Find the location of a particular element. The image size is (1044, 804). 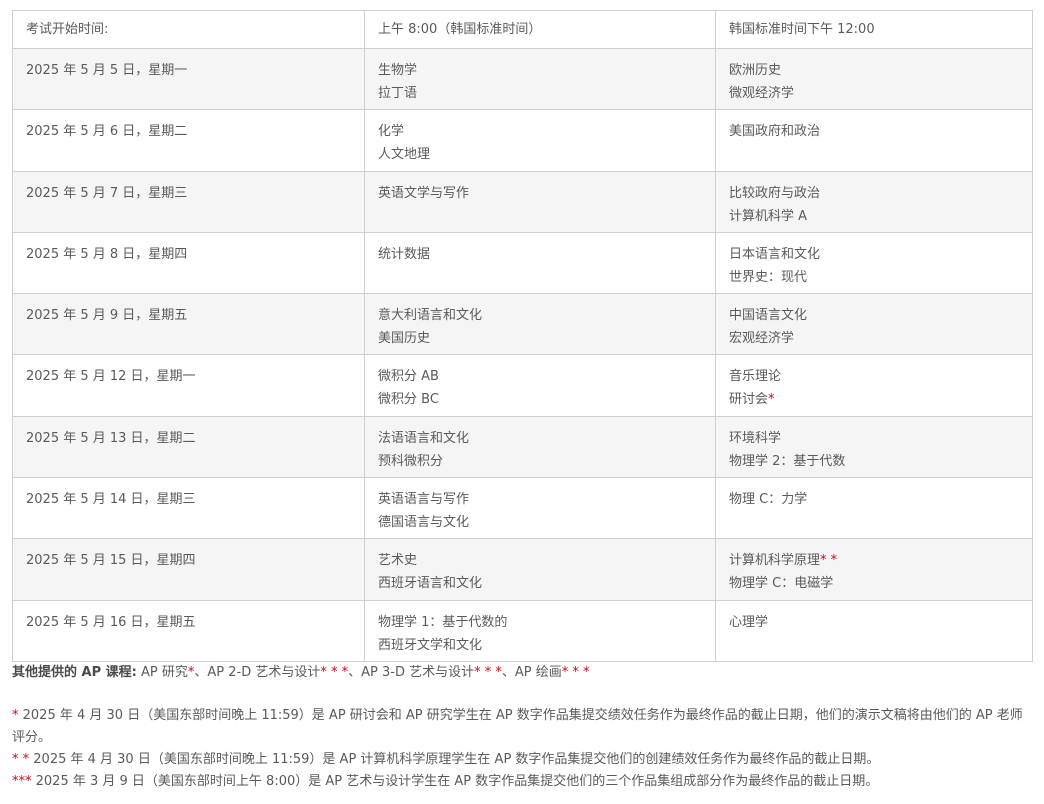

exam-date-cell: 2025 年 5 月 14 日，星期三 is located at coordinates (188, 508).